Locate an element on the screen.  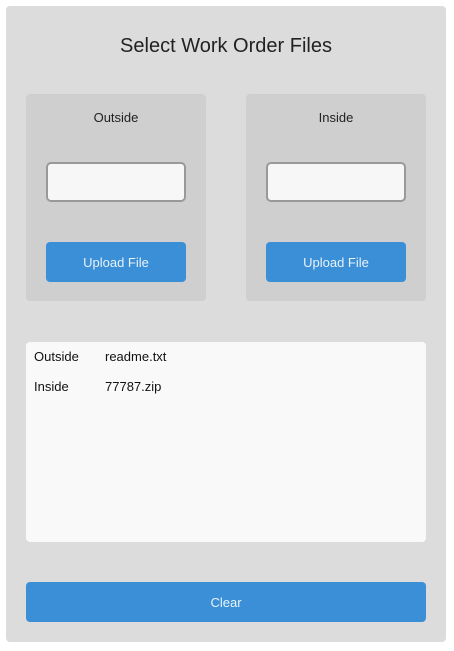
file-name: readme.txt is located at coordinates (136, 356).